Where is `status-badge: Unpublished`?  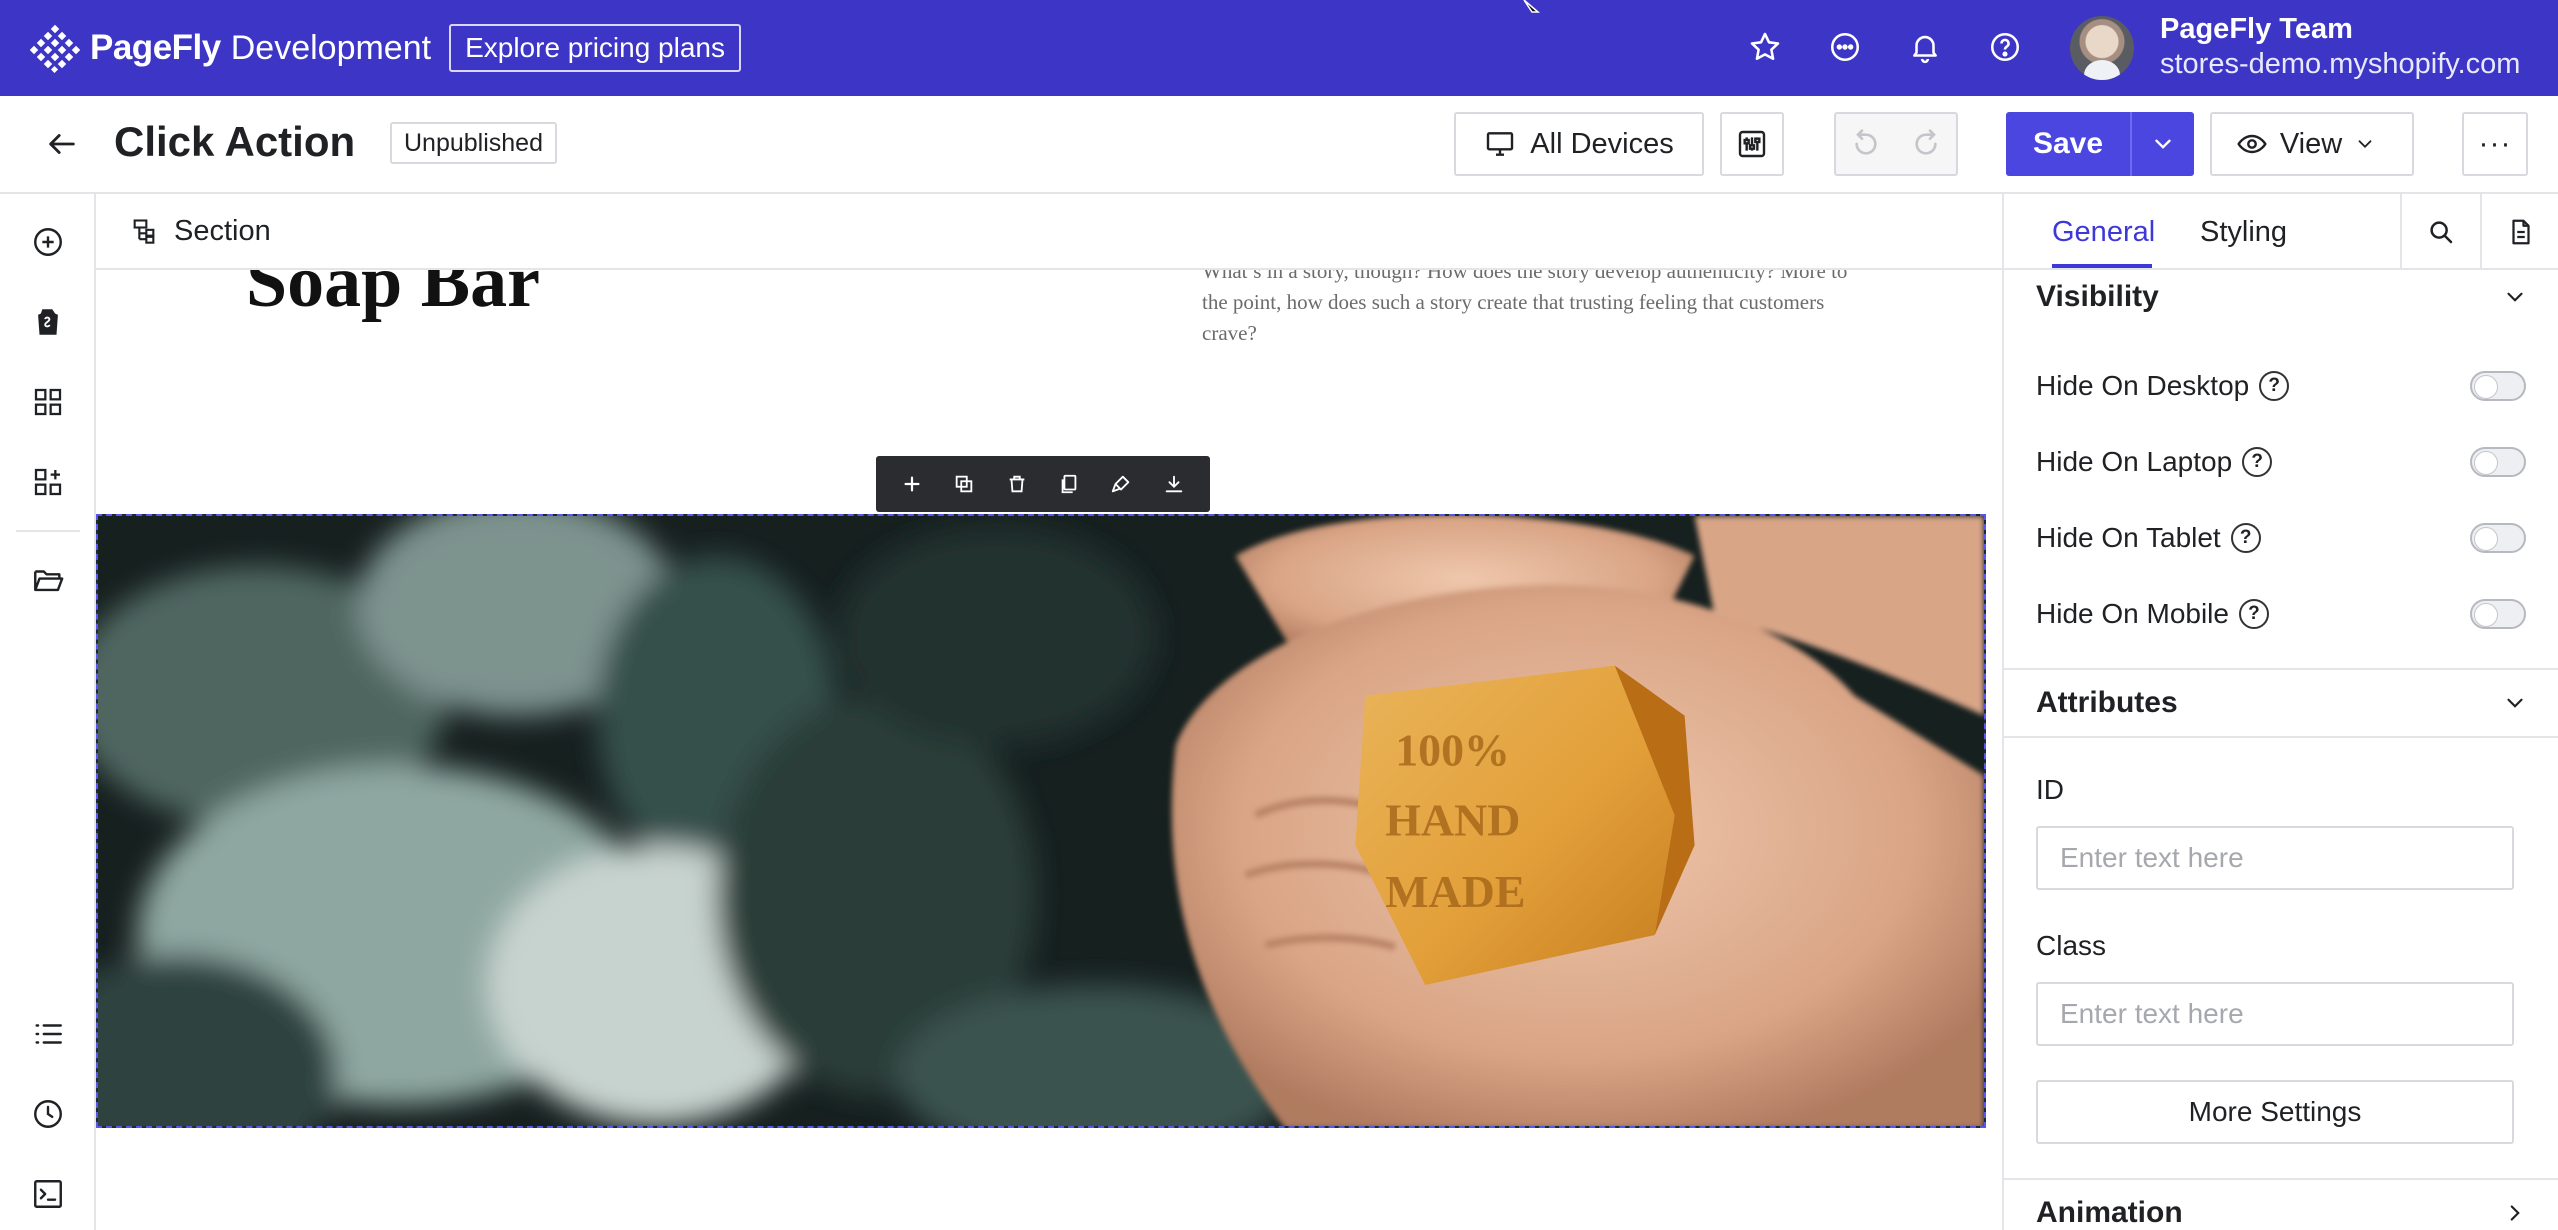 status-badge: Unpublished is located at coordinates (473, 143).